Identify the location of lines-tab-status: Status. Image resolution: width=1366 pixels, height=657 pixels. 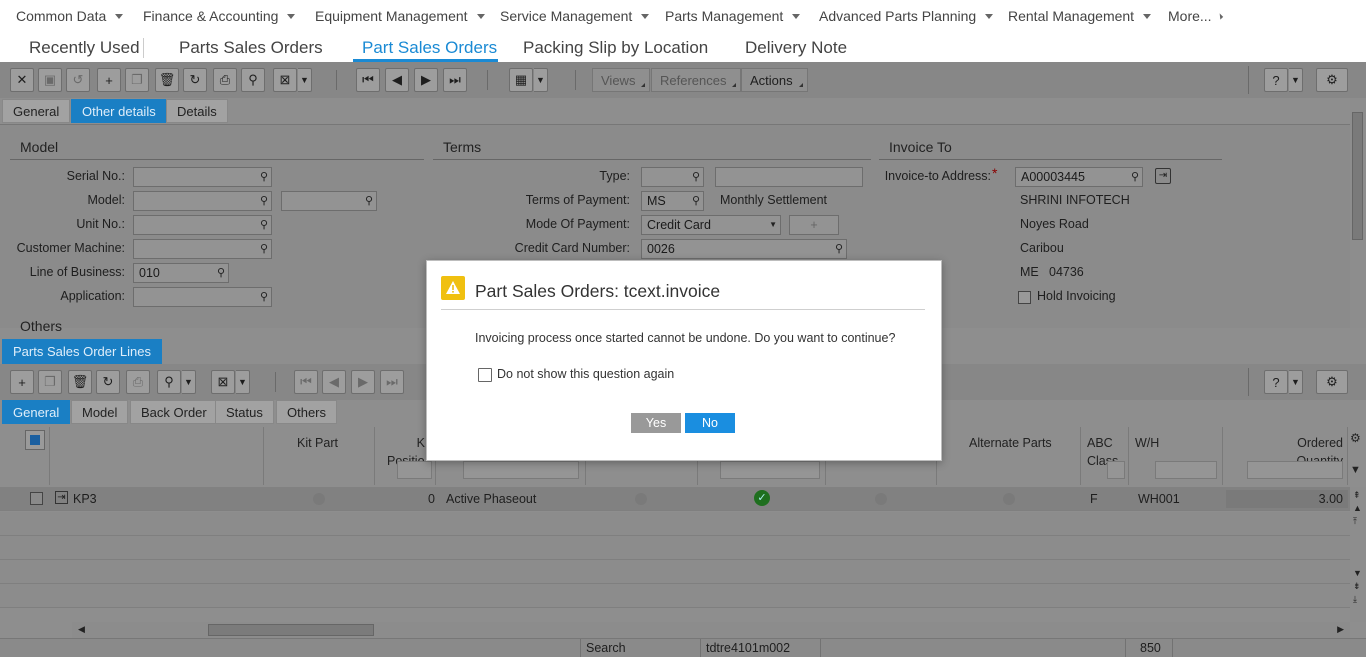
(244, 412).